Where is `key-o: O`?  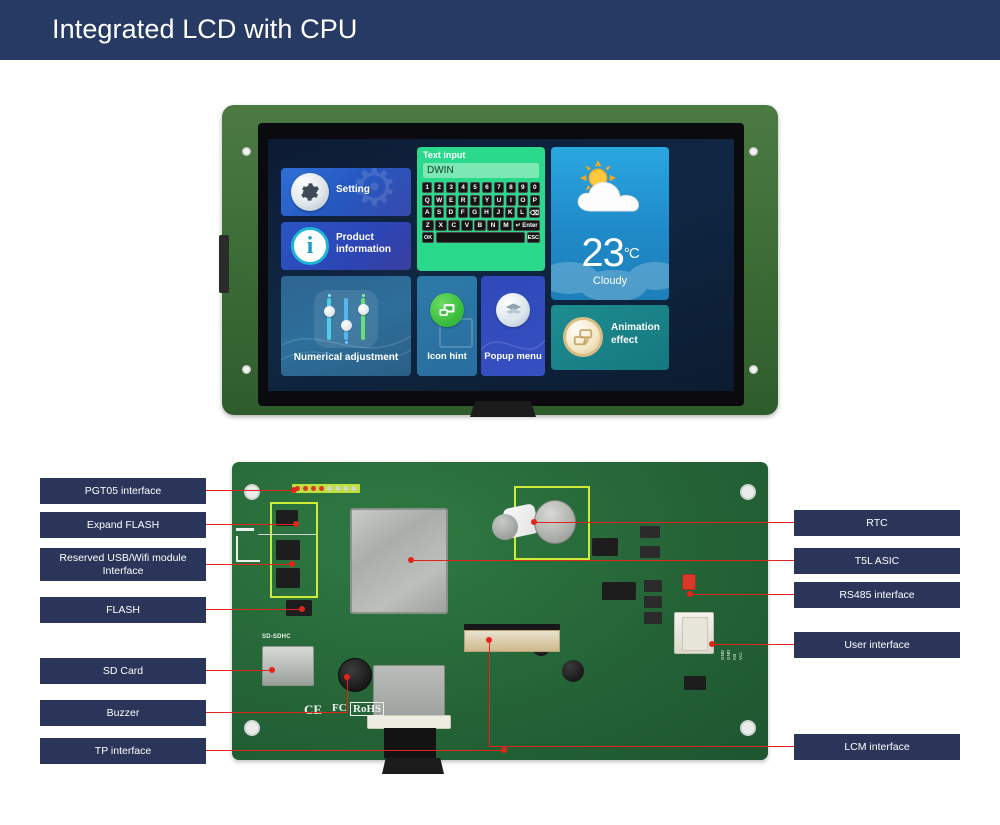
key-o: O is located at coordinates (523, 200).